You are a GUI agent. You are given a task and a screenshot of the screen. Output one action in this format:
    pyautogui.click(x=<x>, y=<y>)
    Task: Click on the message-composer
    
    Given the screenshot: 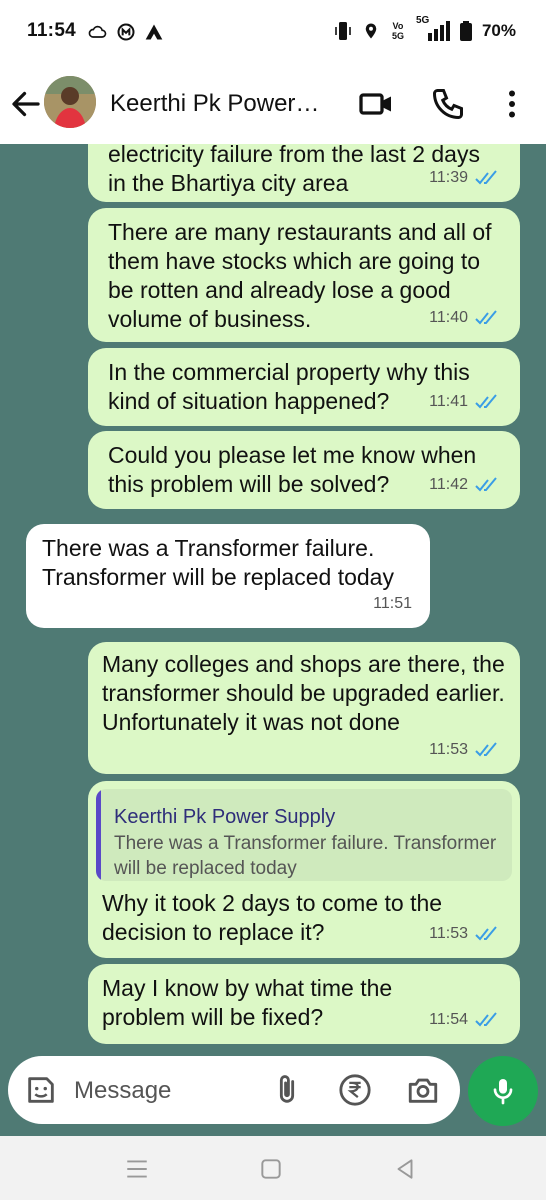 What is the action you would take?
    pyautogui.click(x=234, y=1090)
    